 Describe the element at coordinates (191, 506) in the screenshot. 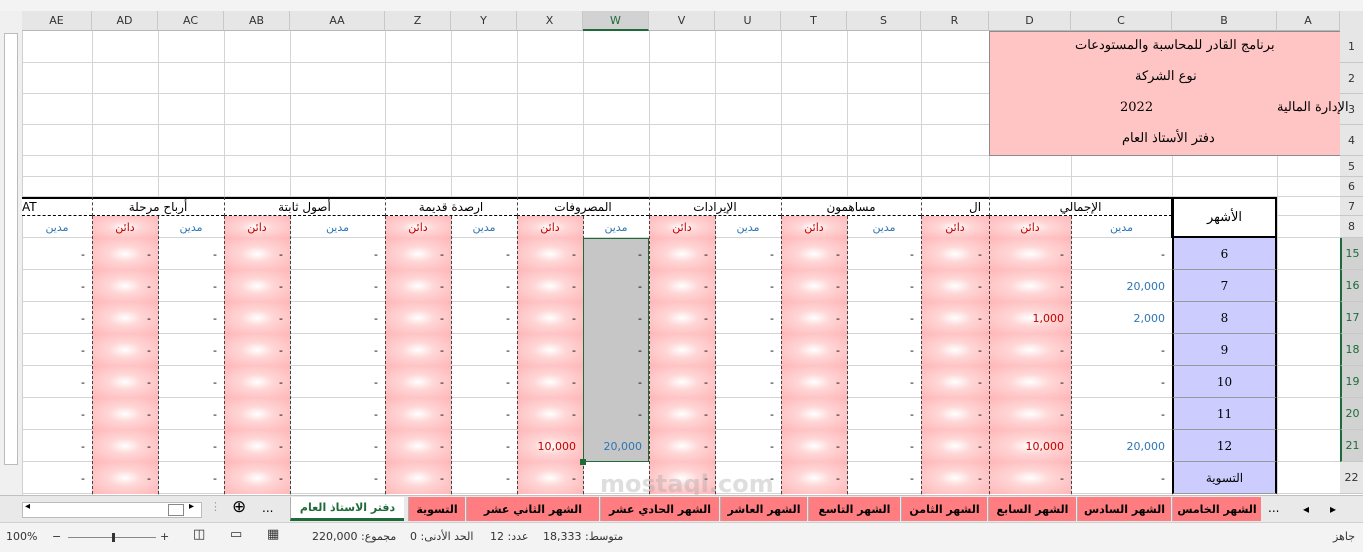

I see `scroll-right-icon: ▸` at that location.